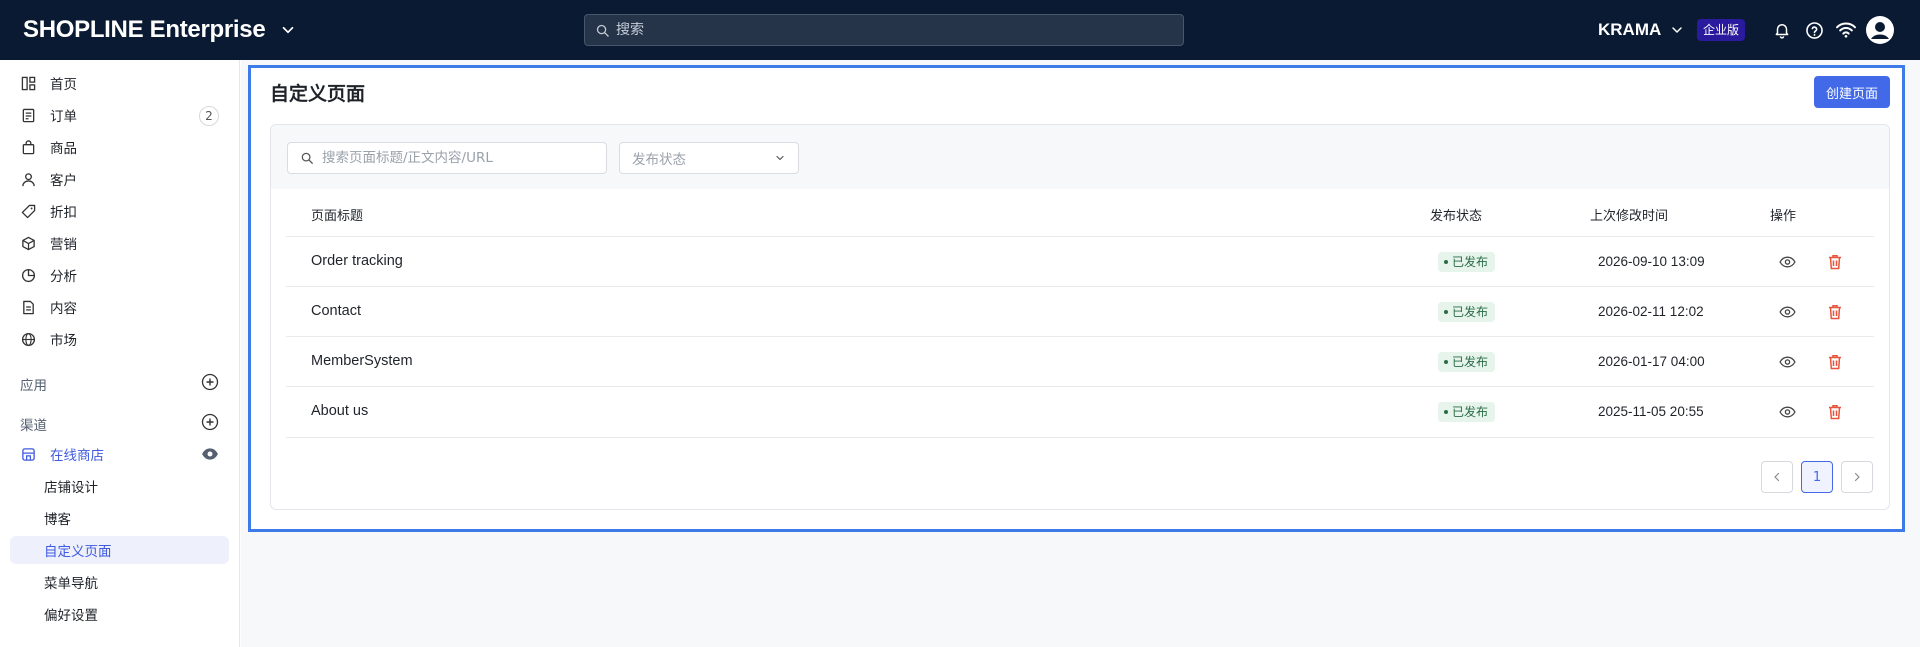  Describe the element at coordinates (119, 211) in the screenshot. I see `sidebar-item-discounts: 折扣` at that location.